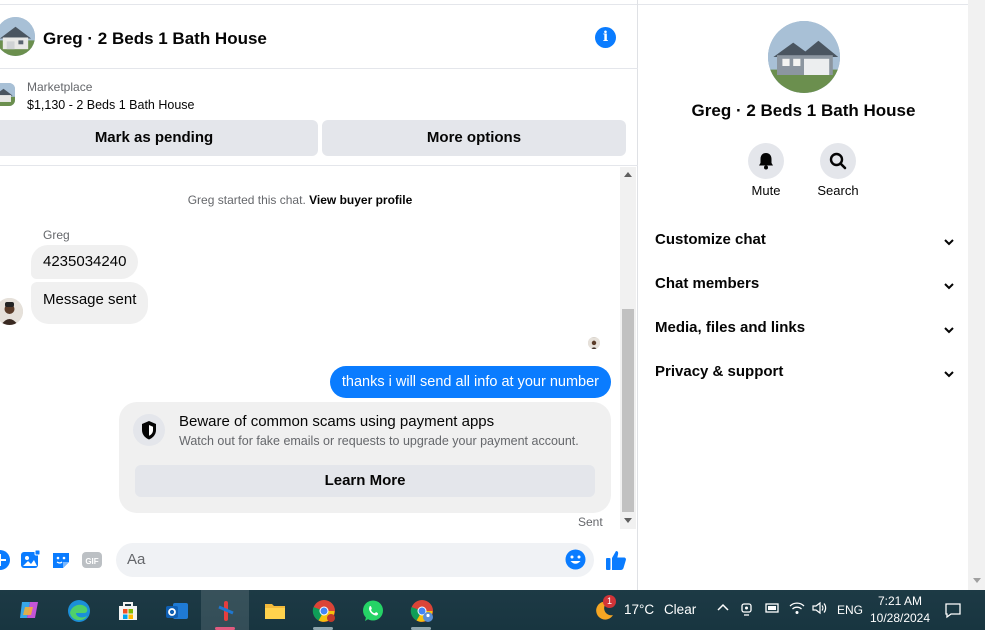 The image size is (985, 630). Describe the element at coordinates (225, 610) in the screenshot. I see `active-app-icon` at that location.